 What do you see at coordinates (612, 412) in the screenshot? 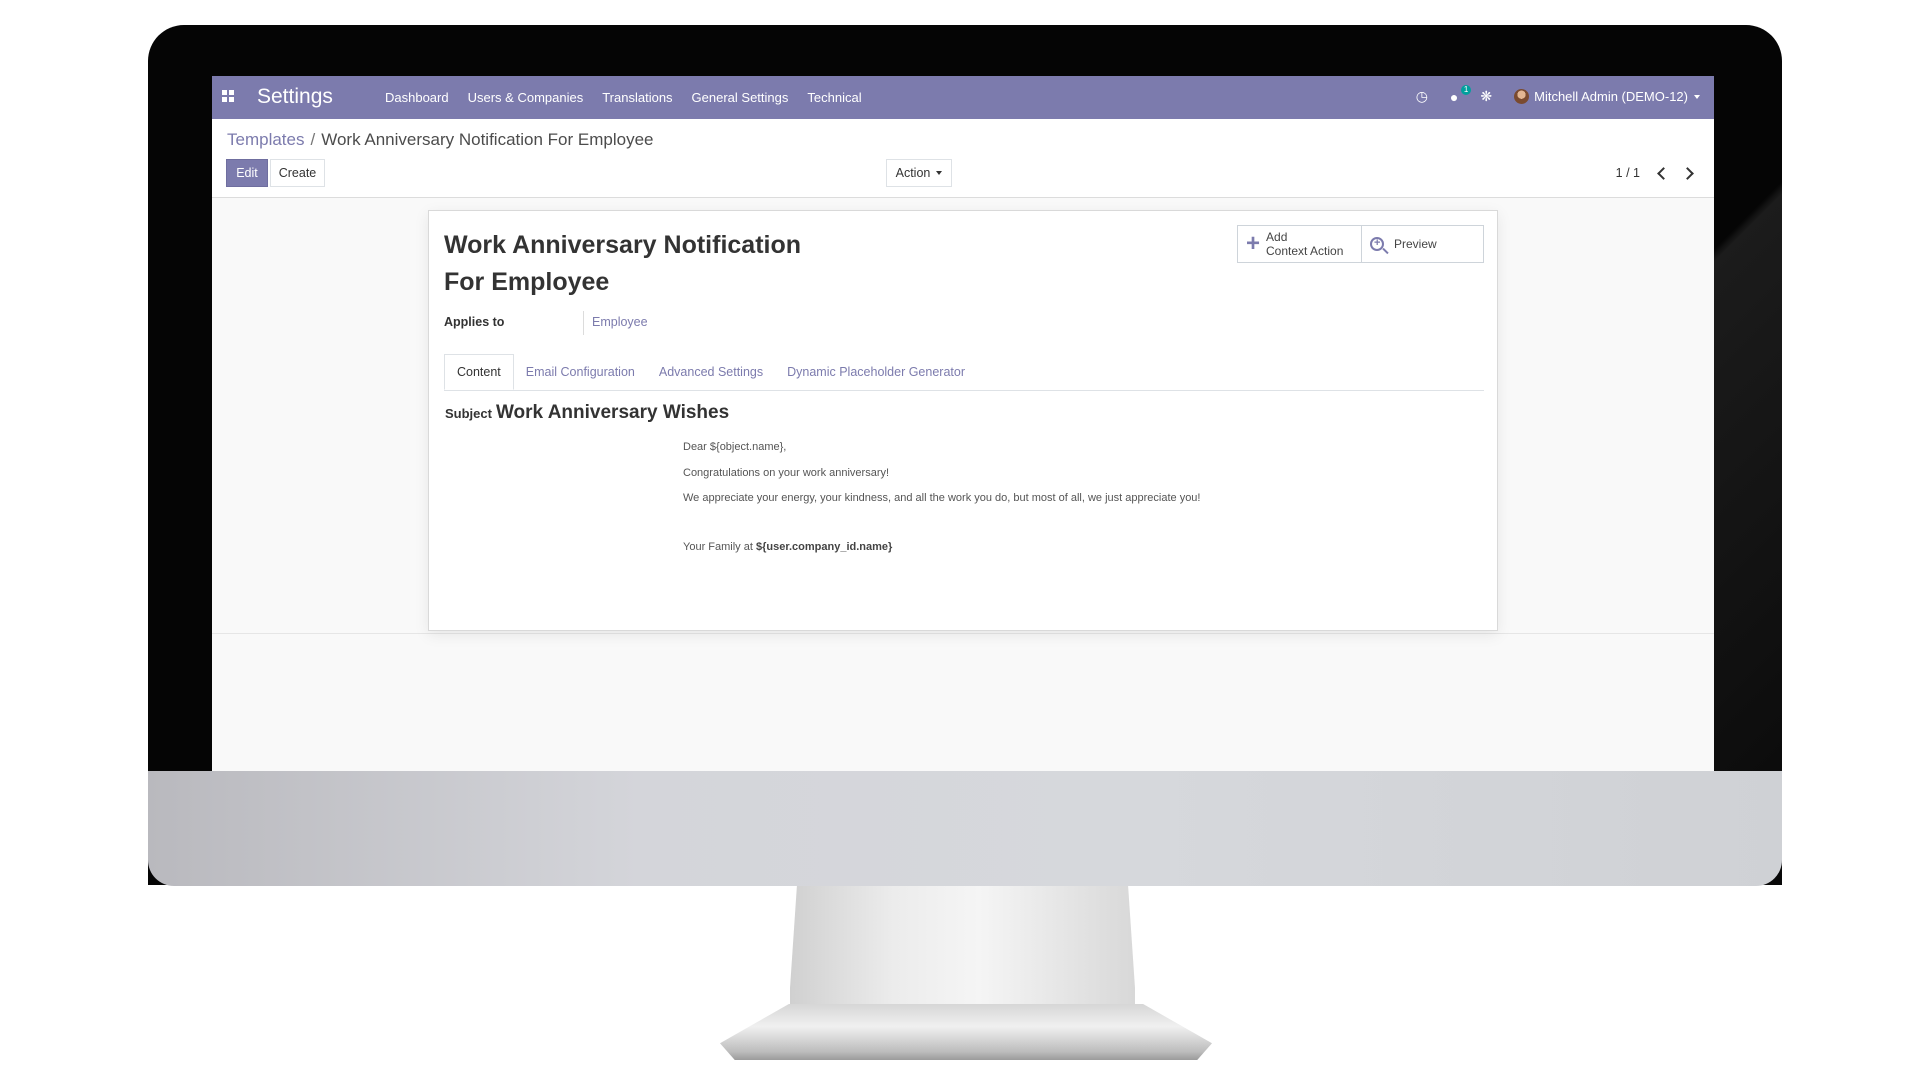
I see `subject-value: Work Anniversary Wishes` at bounding box center [612, 412].